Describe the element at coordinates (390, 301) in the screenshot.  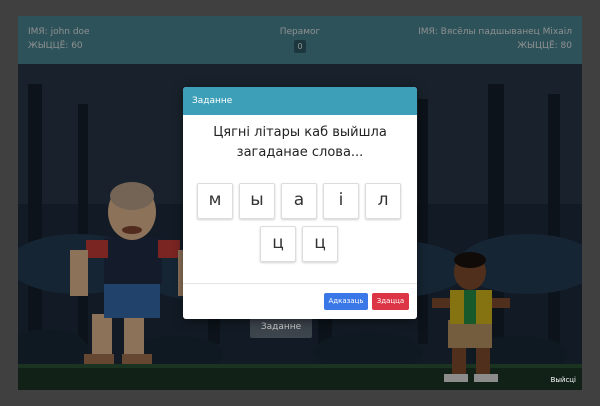
I see `give-up-button: Здацца` at that location.